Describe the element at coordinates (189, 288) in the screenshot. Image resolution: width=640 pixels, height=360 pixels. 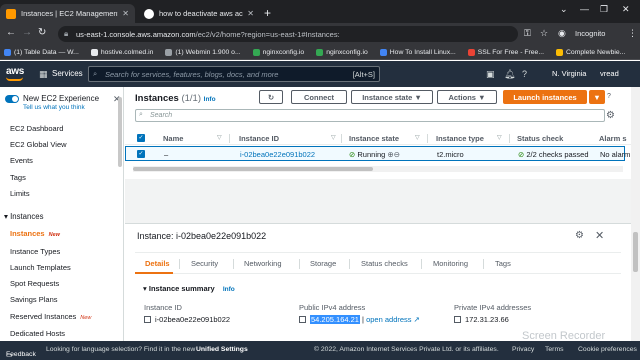
I see `instance-summary-heading: ▾ Instance summary Info` at that location.